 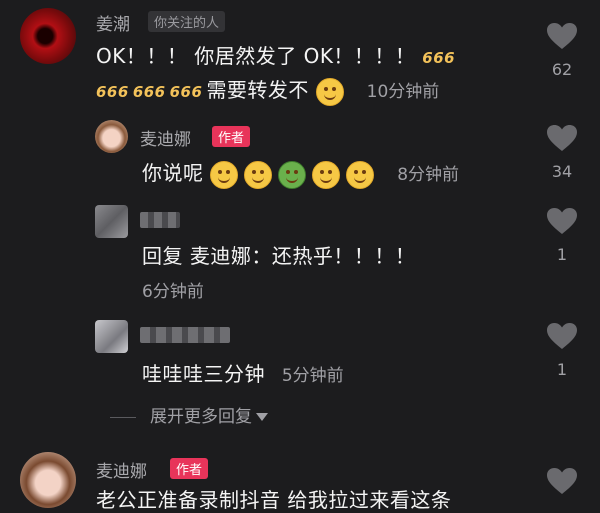 I want to click on expand-replies-button: 展开更多回复, so click(x=189, y=414).